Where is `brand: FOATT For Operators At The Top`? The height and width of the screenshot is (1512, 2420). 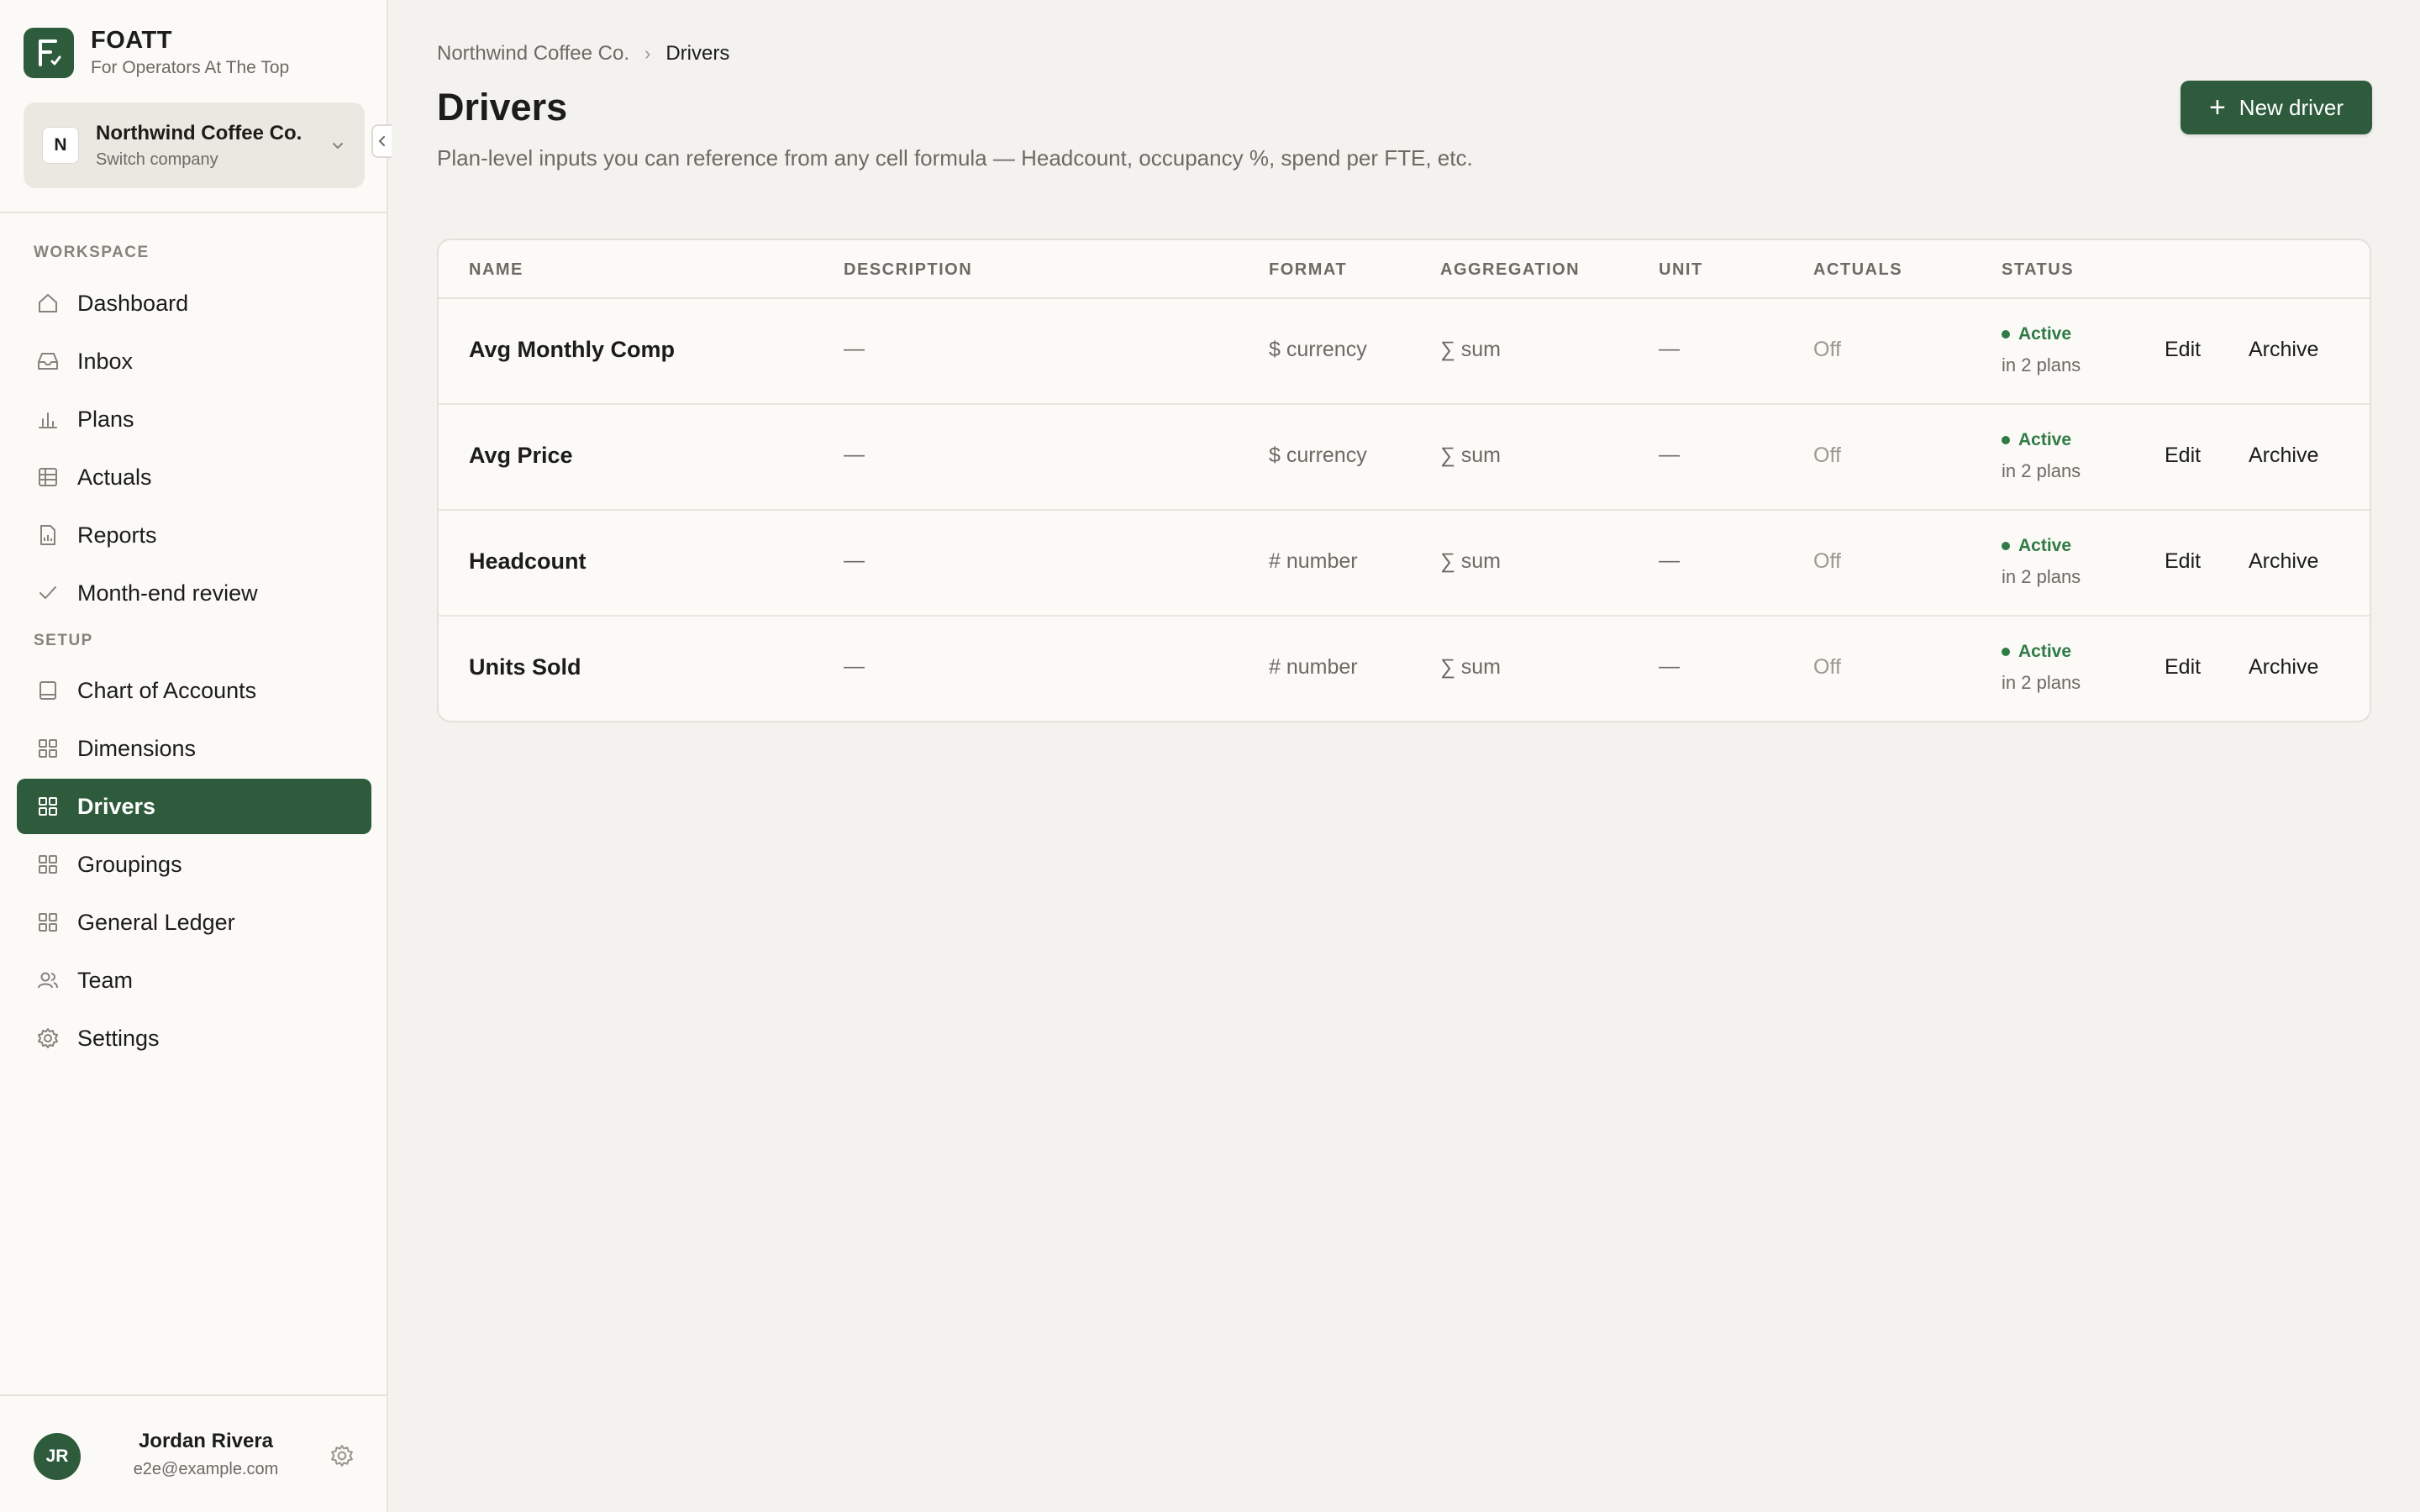 brand: FOATT For Operators At The Top is located at coordinates (157, 52).